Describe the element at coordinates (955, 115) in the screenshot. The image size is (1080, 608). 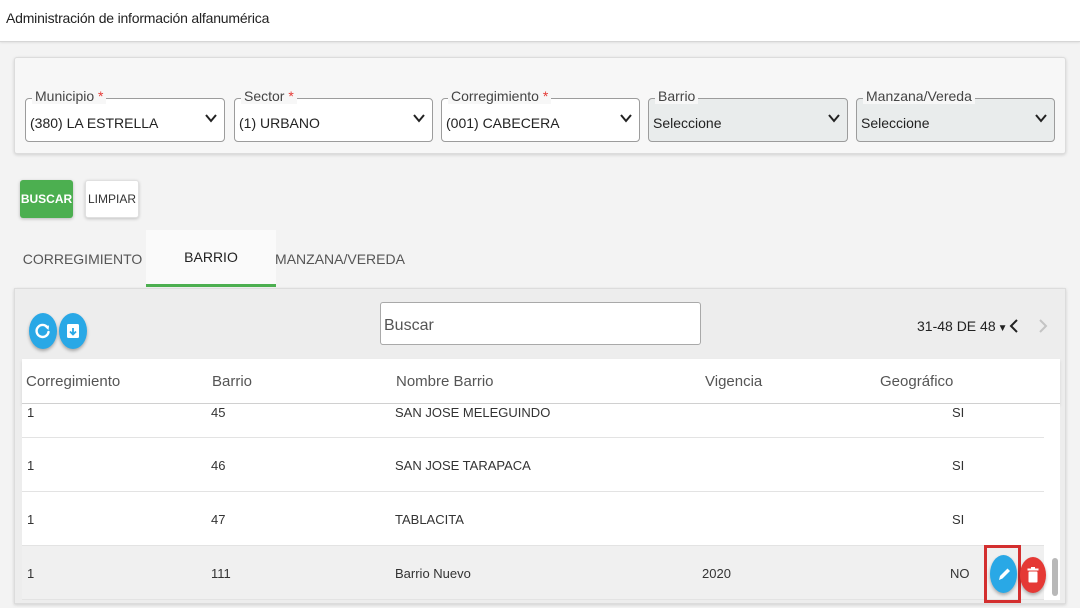
I see `manzana-select: Manzana/Vereda Seleccione` at that location.